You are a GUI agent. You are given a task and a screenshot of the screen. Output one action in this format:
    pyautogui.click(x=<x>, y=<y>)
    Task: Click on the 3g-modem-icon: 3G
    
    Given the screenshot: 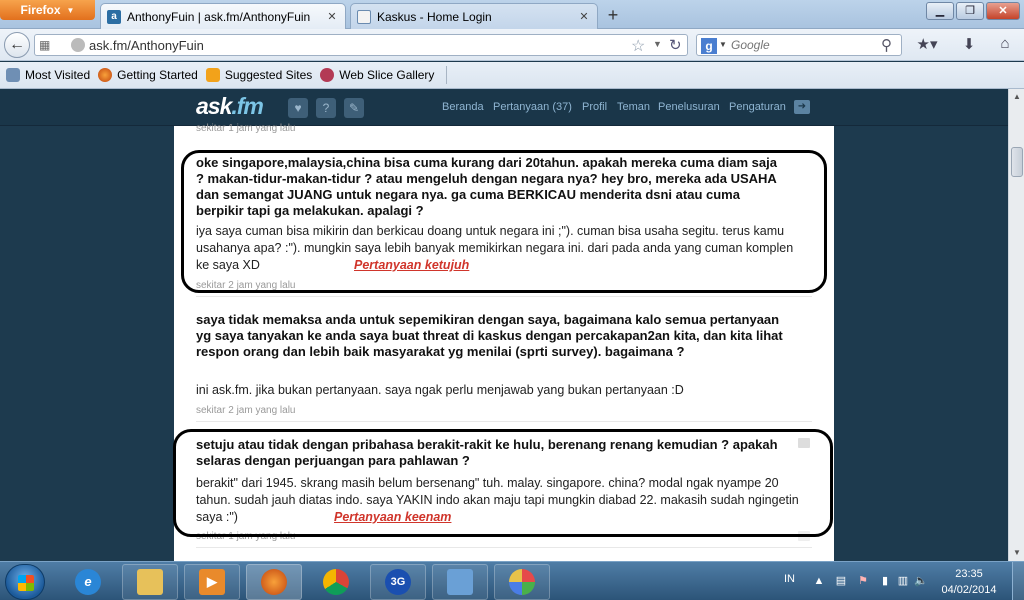 What is the action you would take?
    pyautogui.click(x=398, y=582)
    